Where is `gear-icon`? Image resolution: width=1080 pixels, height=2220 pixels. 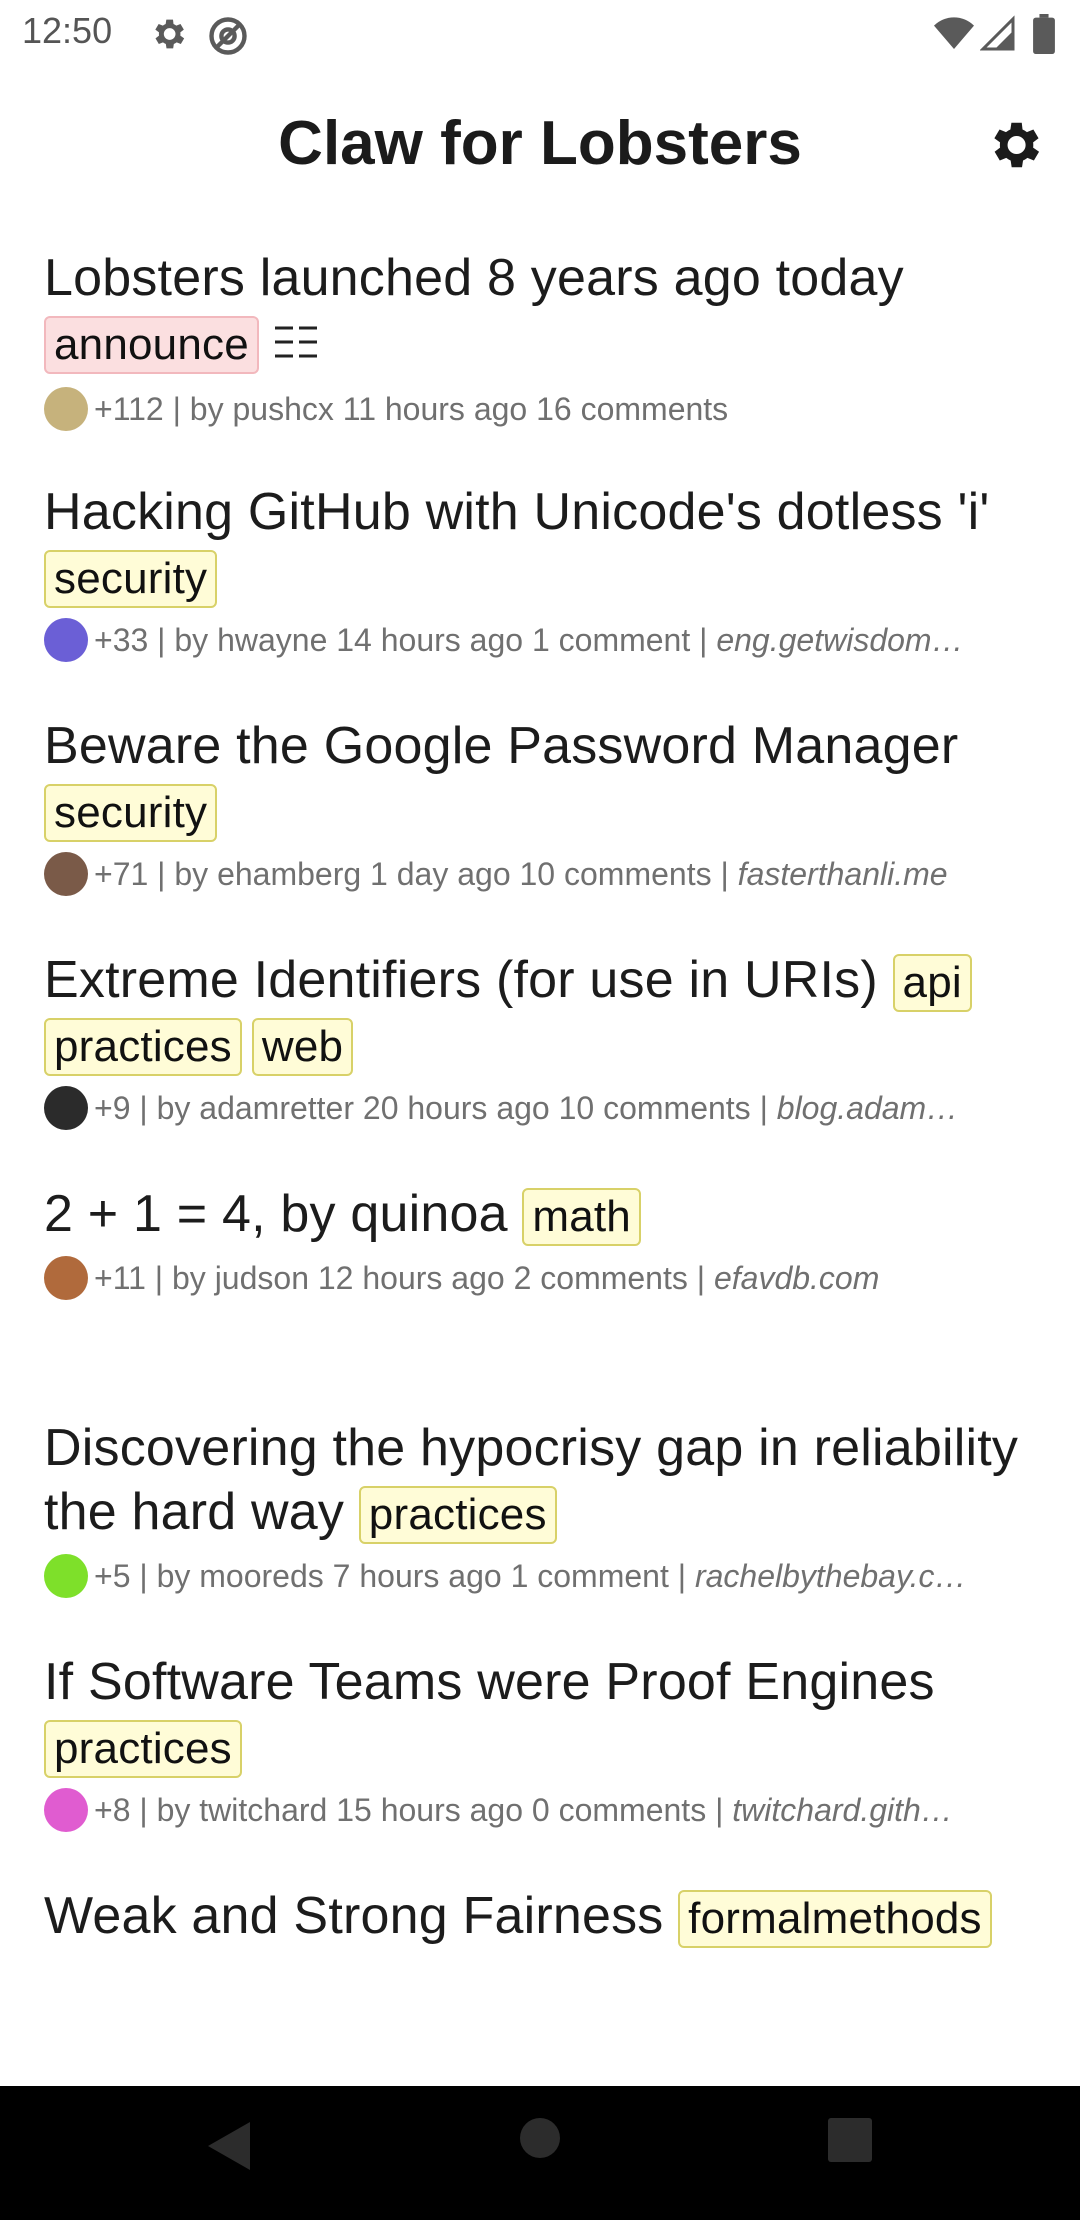
gear-icon is located at coordinates (168, 36).